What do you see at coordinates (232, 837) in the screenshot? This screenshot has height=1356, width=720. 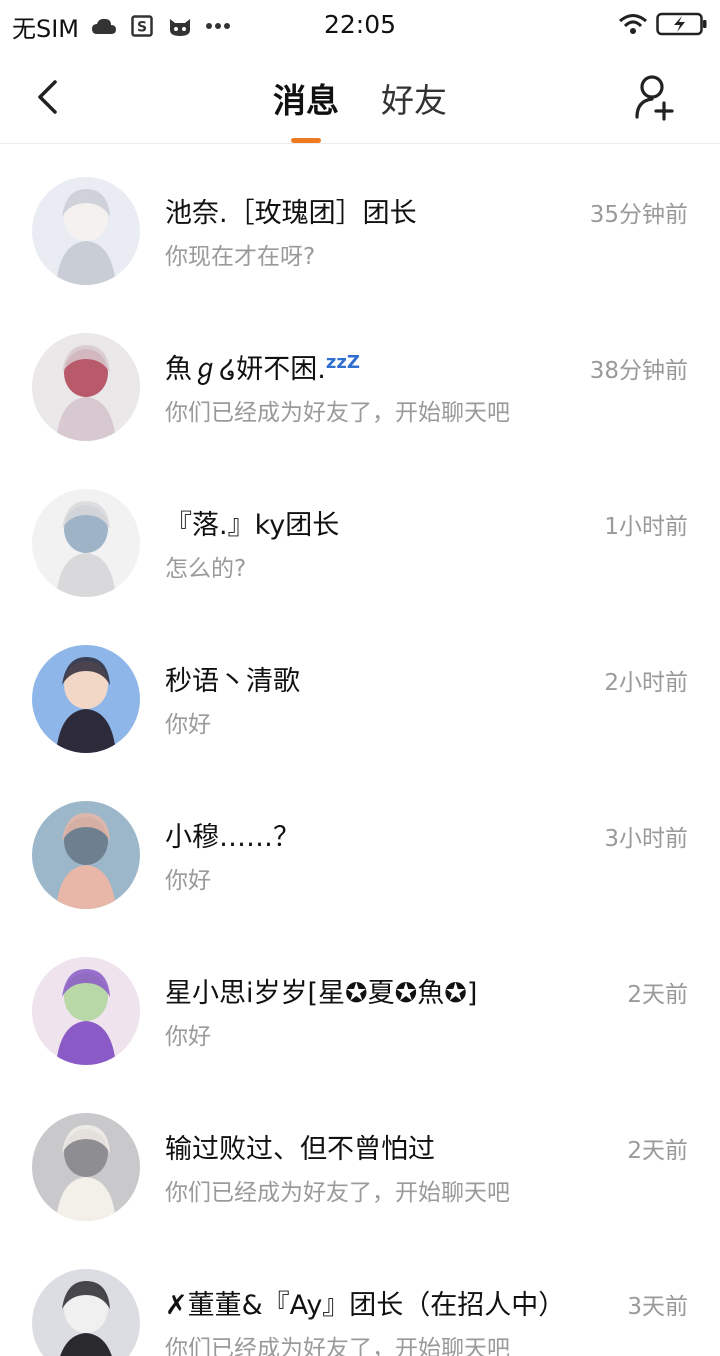 I see `contact-name-text: 小穆……？` at bounding box center [232, 837].